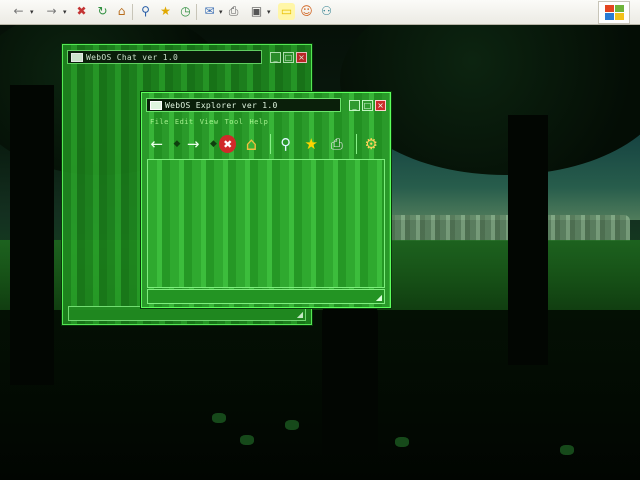  Describe the element at coordinates (221, 12) in the screenshot. I see `mail-dropdown-icon: ▾` at that location.